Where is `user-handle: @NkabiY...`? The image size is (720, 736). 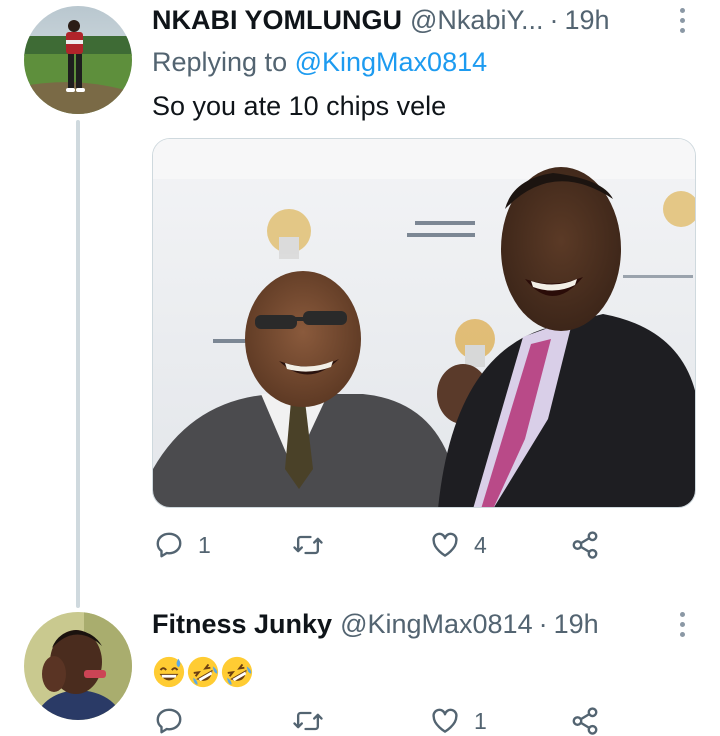 user-handle: @NkabiY... is located at coordinates (476, 20).